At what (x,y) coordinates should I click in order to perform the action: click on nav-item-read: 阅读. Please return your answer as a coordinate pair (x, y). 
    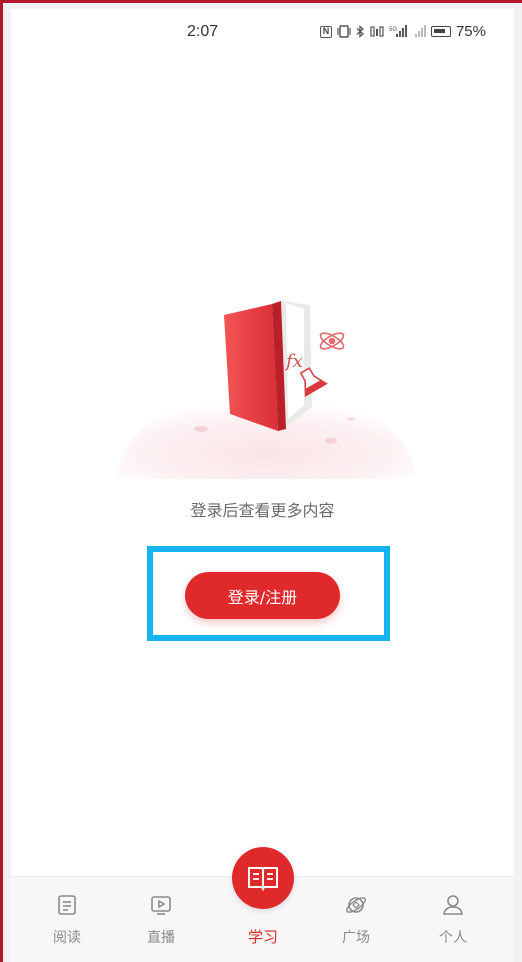
    Looking at the image, I should click on (67, 919).